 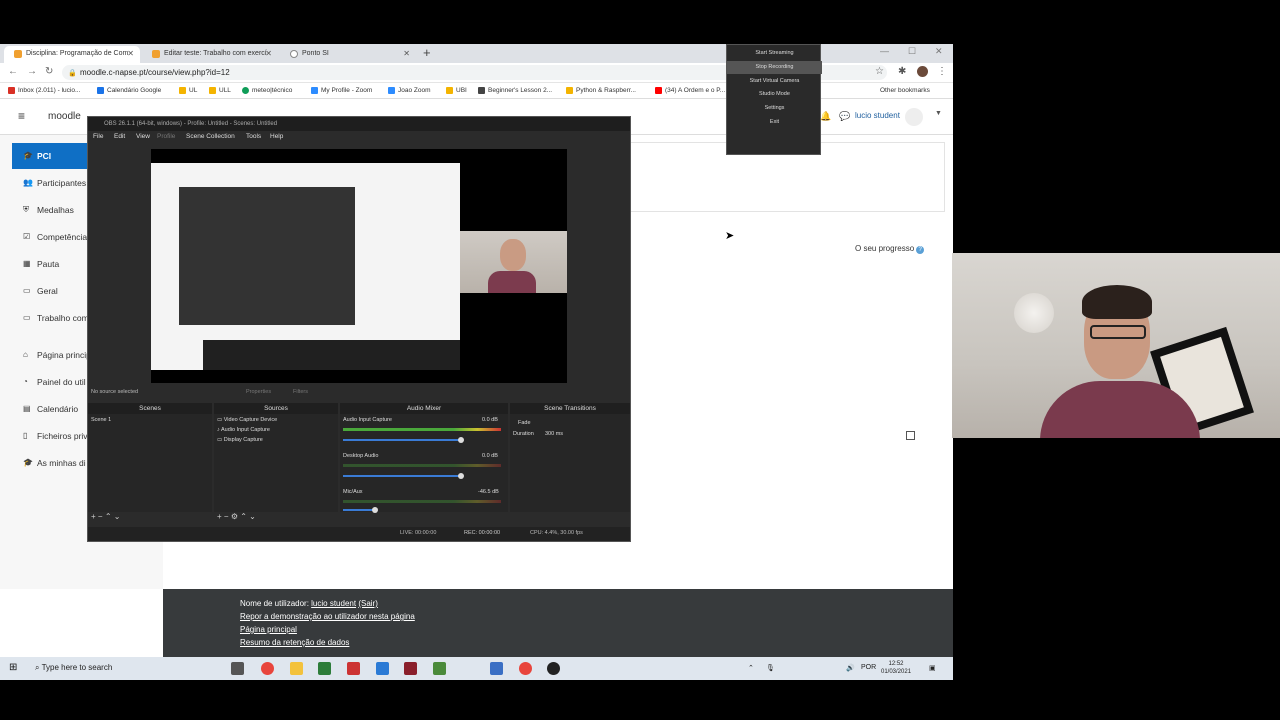 I want to click on reload-icon: ↻, so click(x=49, y=71).